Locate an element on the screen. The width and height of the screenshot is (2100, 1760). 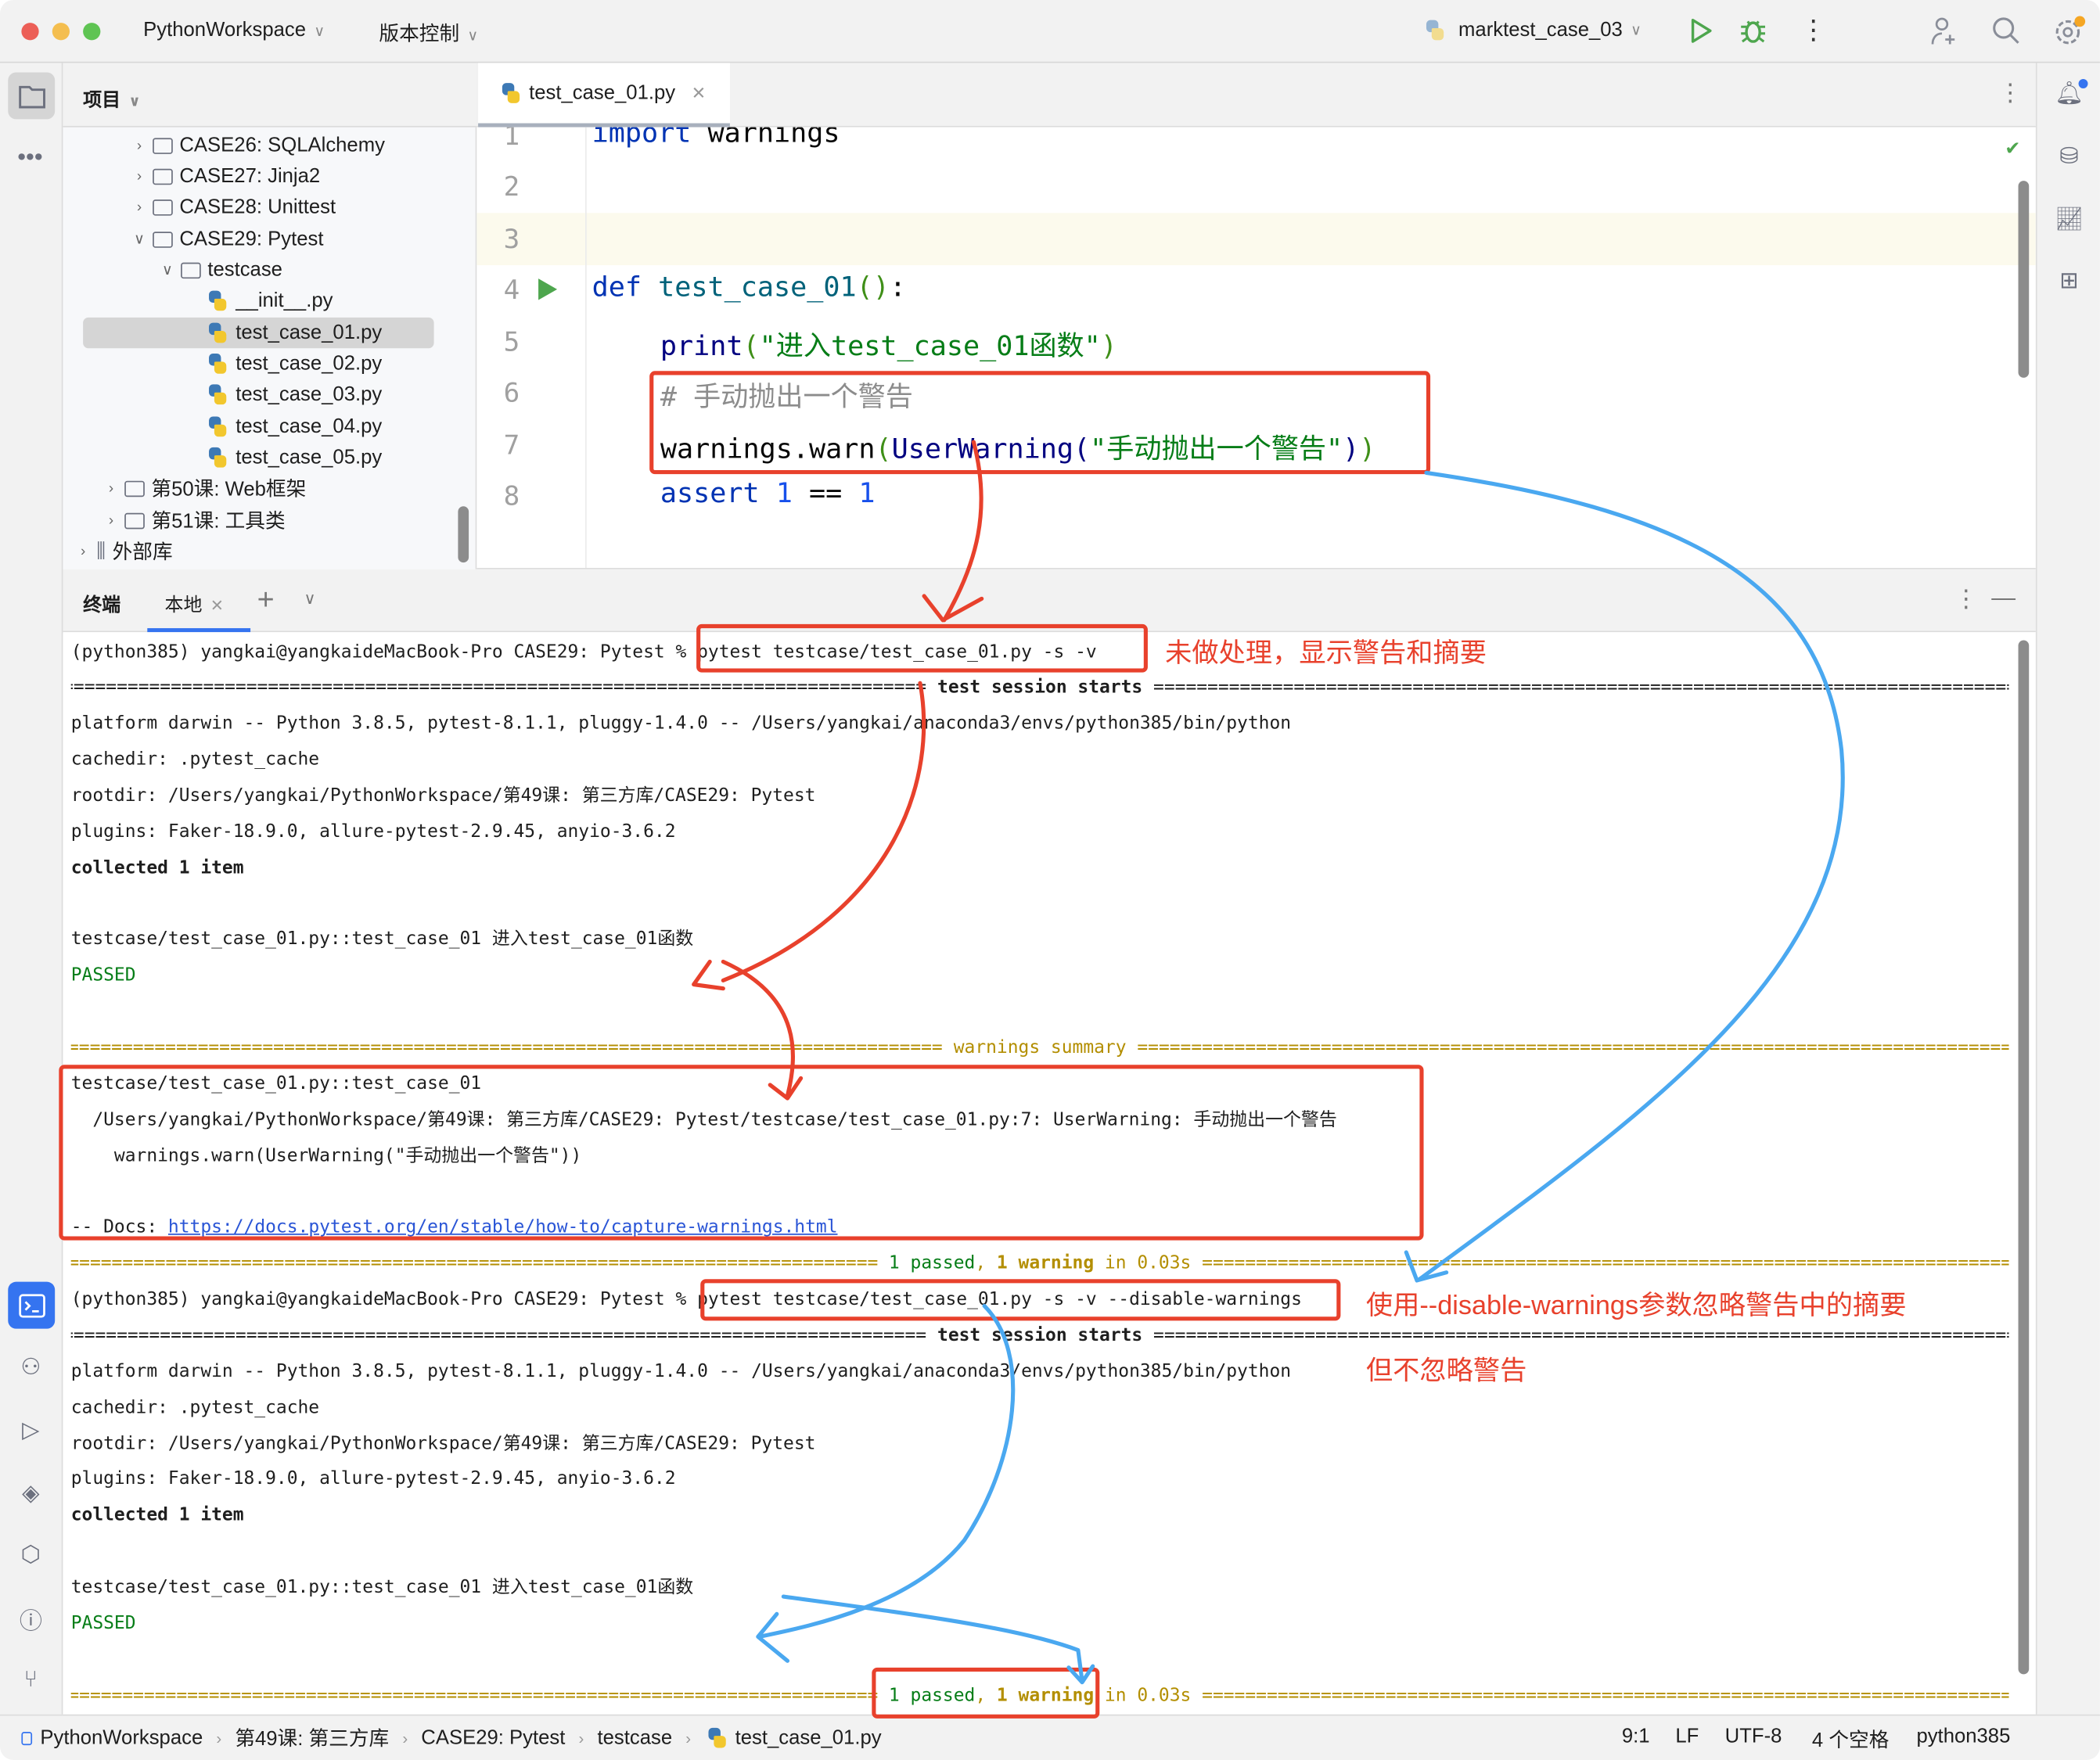
layers-icon: ◈ is located at coordinates (31, 1493).